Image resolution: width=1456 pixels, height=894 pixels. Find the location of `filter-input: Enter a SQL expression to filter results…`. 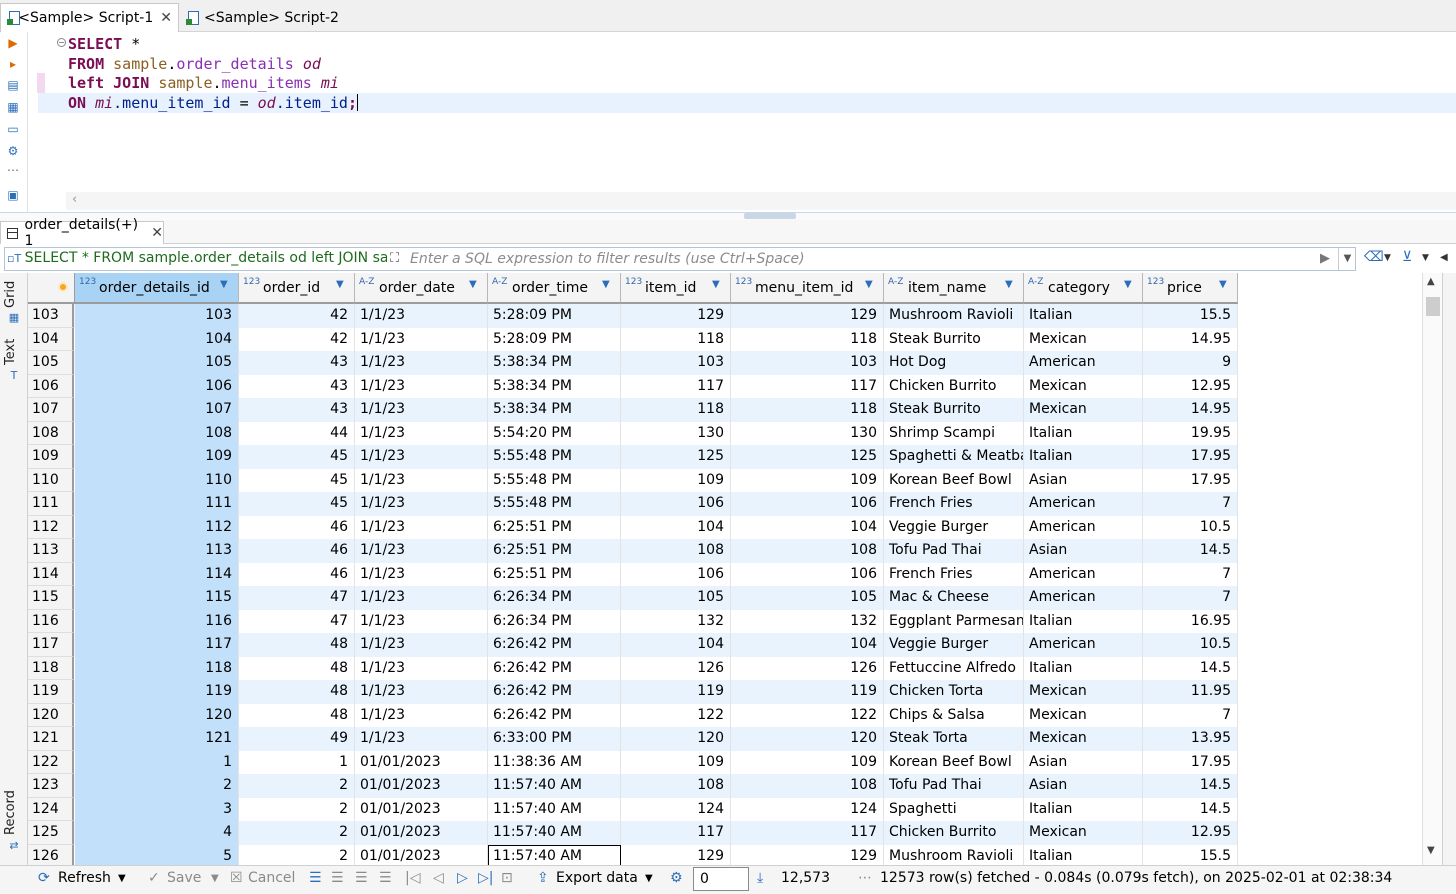

filter-input: Enter a SQL expression to filter results… is located at coordinates (607, 259).